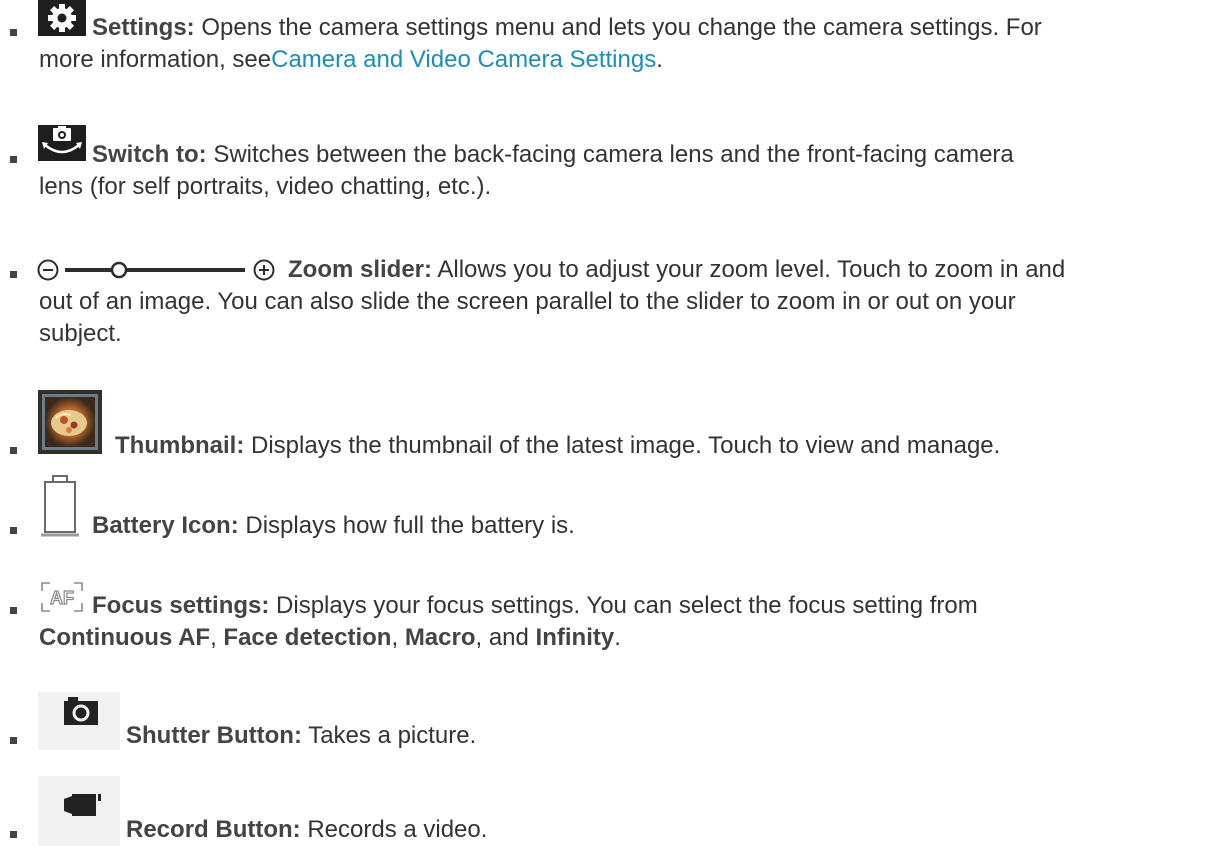 Image resolution: width=1214 pixels, height=853 pixels. What do you see at coordinates (143, 27) in the screenshot?
I see `item-title: Settings:` at bounding box center [143, 27].